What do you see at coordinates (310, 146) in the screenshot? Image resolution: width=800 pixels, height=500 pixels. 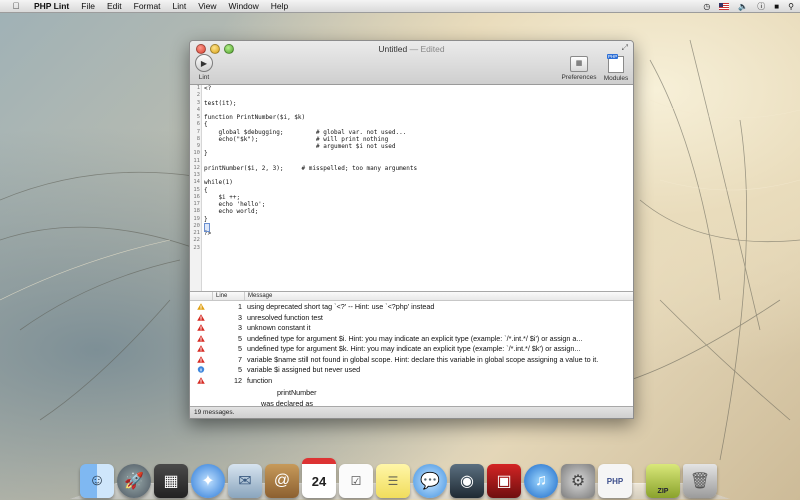 I see `code-line: # argument $i not used` at bounding box center [310, 146].